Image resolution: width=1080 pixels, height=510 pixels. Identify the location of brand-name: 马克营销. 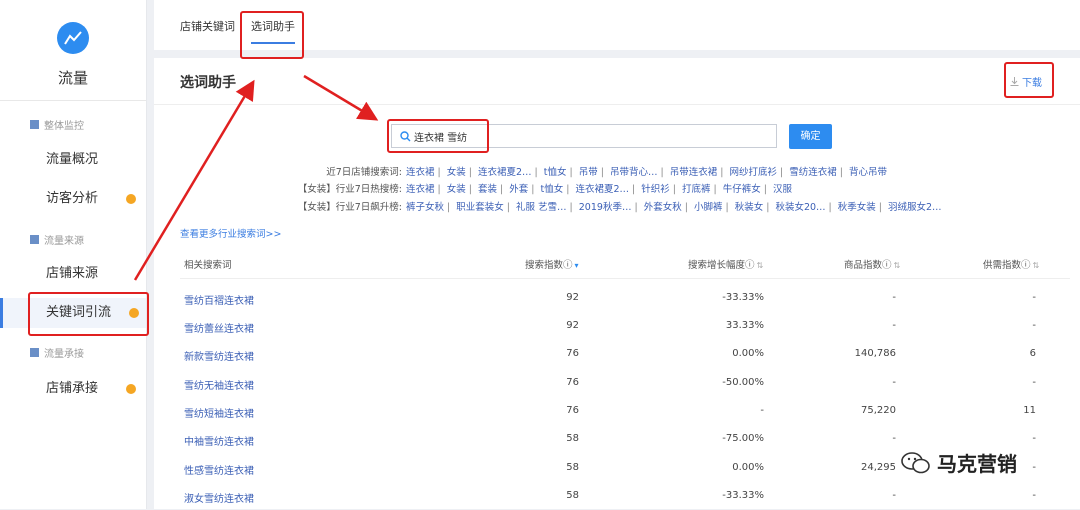
(977, 464).